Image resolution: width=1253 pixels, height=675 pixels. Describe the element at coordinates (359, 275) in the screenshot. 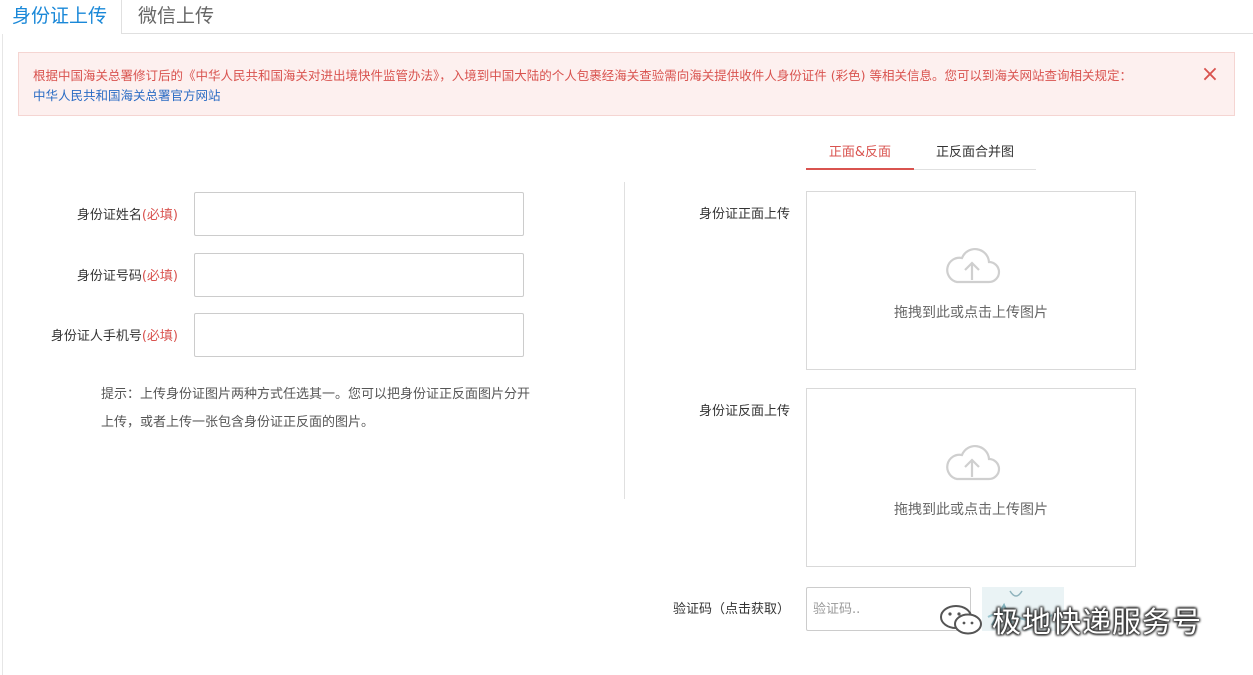

I see `id-number-input` at that location.